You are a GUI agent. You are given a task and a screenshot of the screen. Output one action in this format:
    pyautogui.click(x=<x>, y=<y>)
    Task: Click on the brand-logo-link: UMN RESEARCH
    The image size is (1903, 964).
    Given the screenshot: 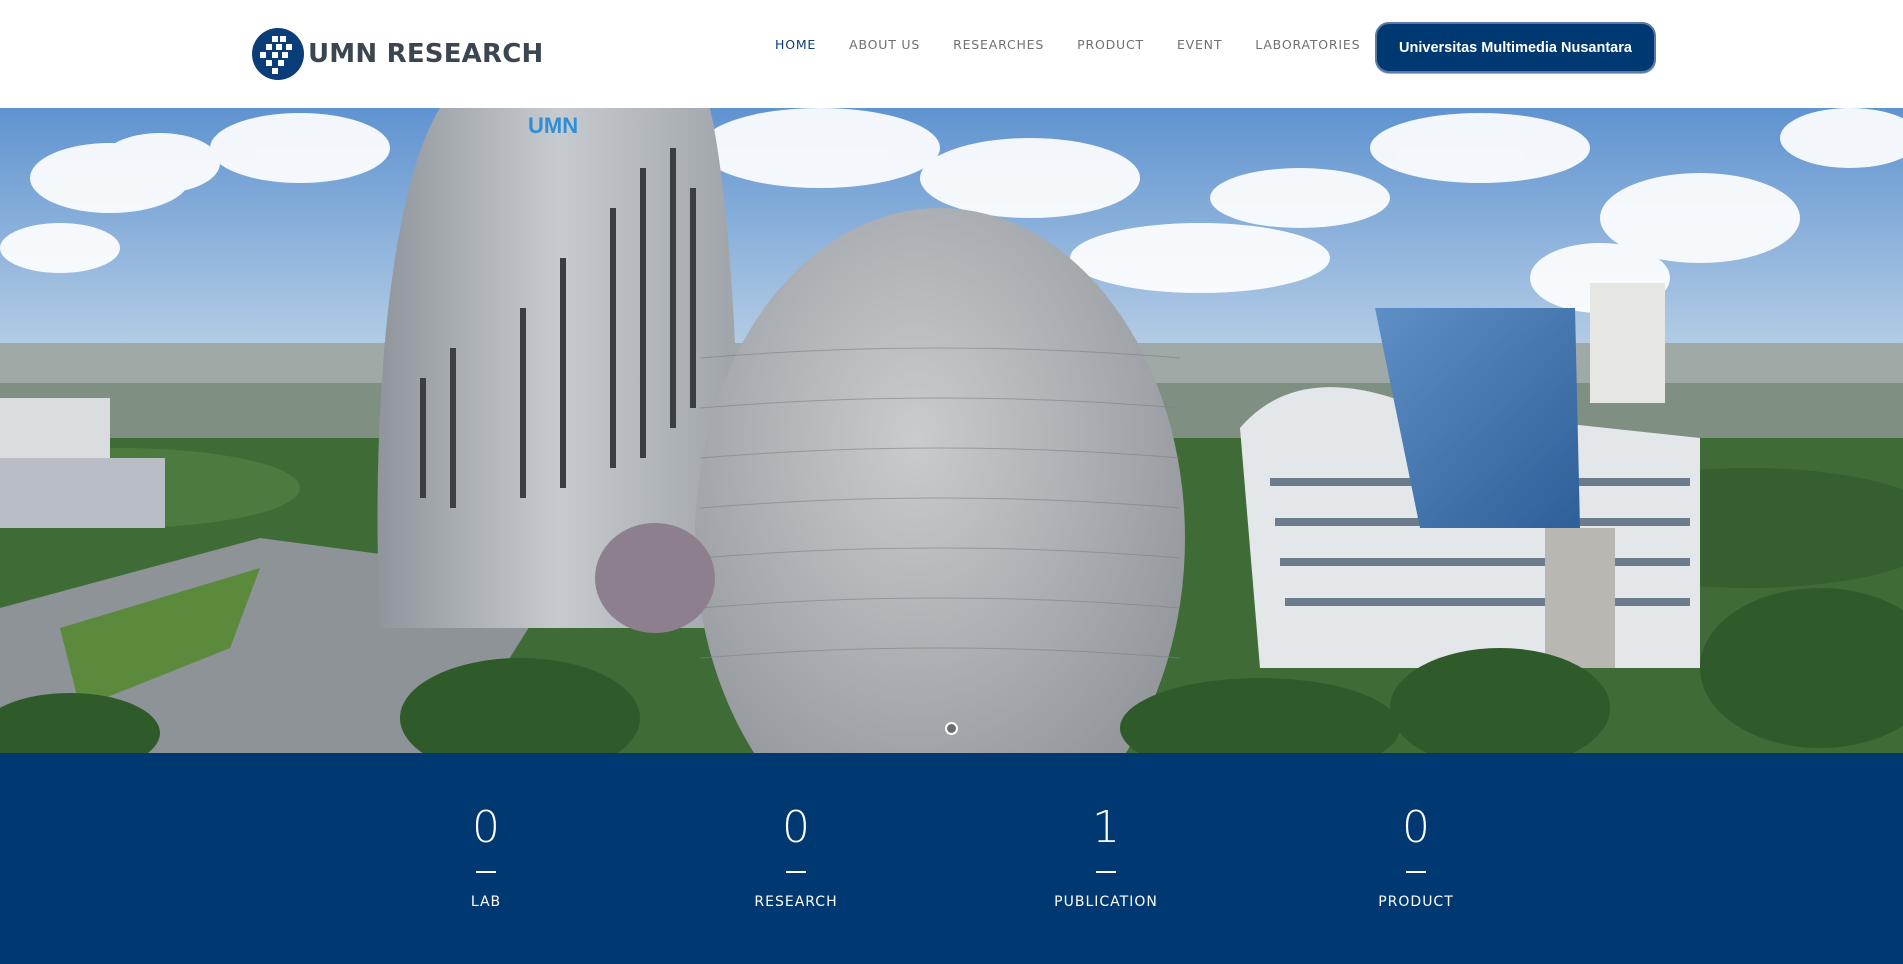 What is the action you would take?
    pyautogui.click(x=397, y=54)
    